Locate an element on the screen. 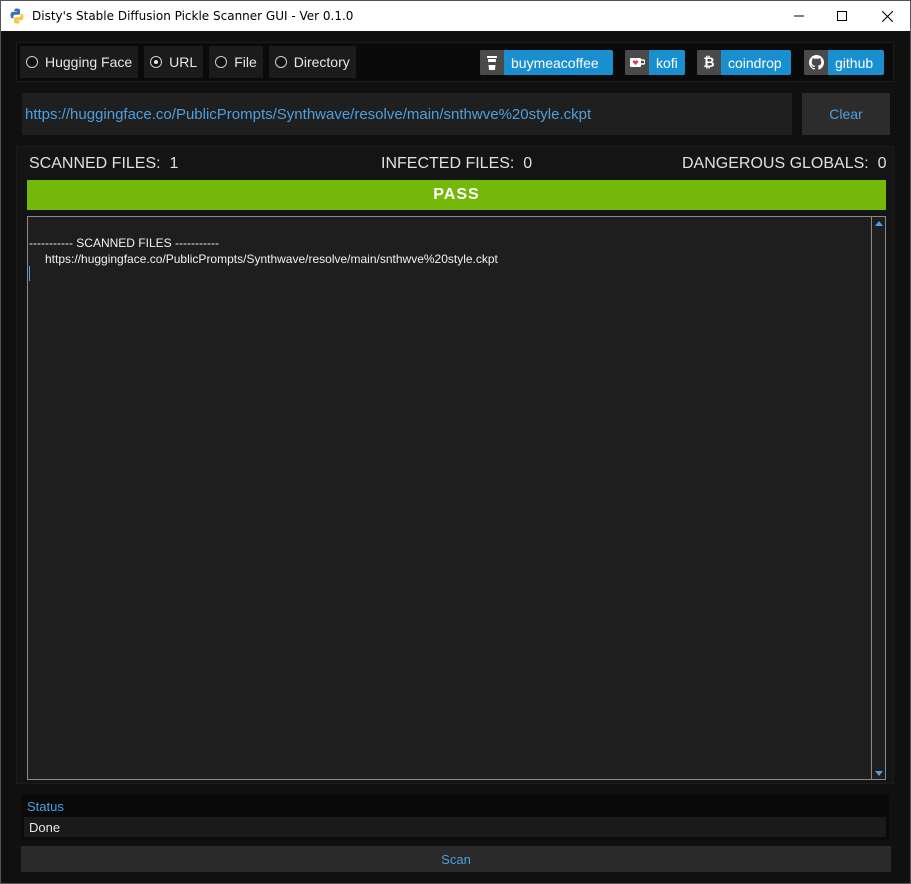 The width and height of the screenshot is (911, 884). github-link: github is located at coordinates (844, 62).